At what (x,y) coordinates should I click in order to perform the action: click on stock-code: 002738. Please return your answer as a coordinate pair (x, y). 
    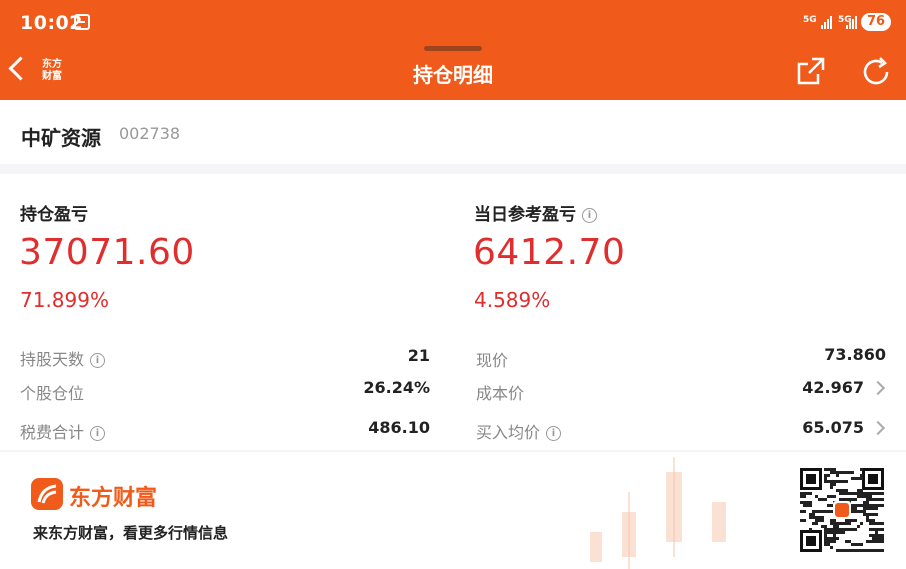
    Looking at the image, I should click on (150, 133).